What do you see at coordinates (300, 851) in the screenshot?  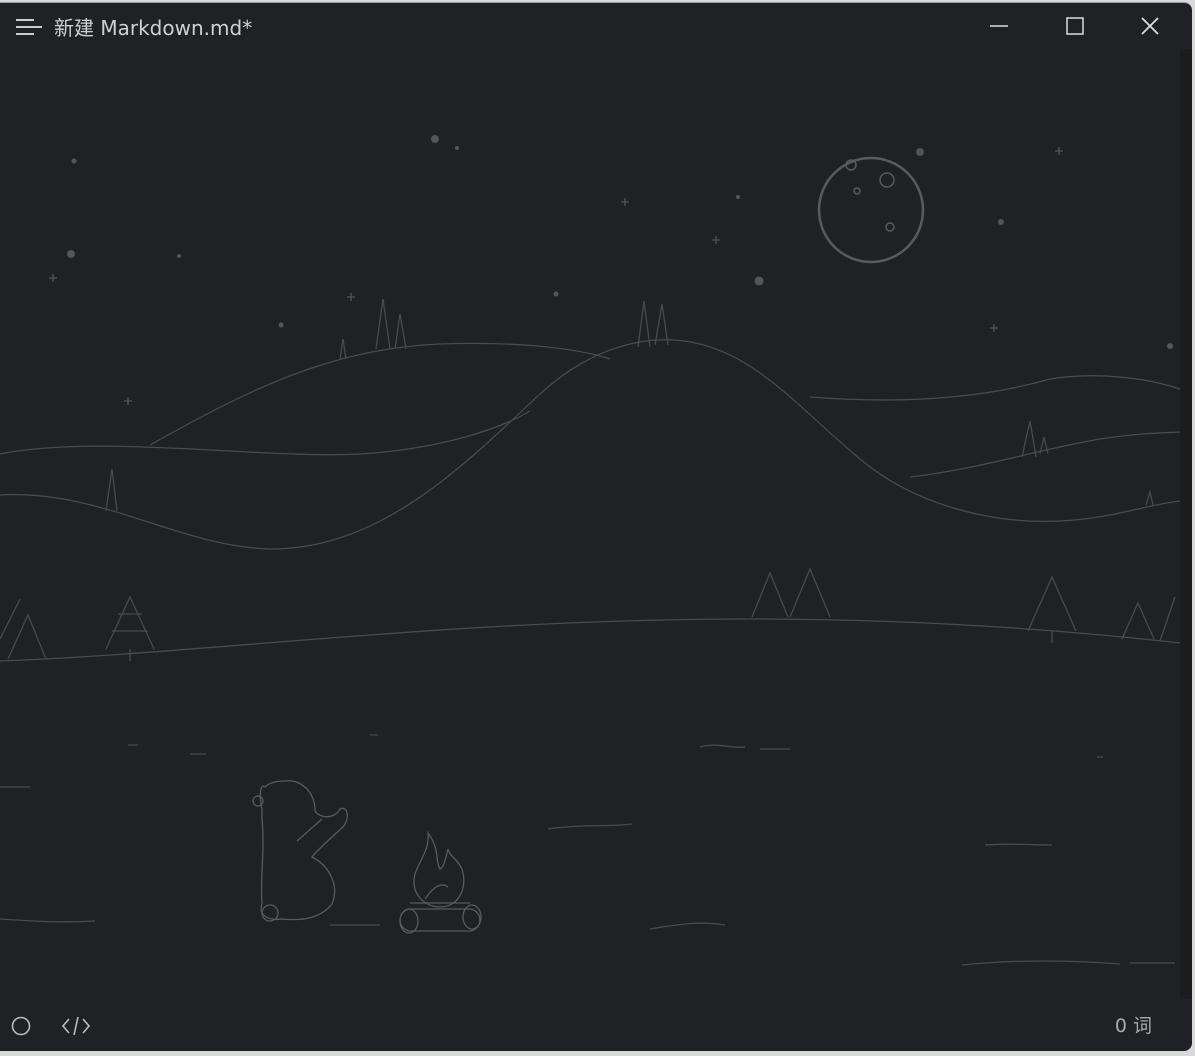 I see `bear` at bounding box center [300, 851].